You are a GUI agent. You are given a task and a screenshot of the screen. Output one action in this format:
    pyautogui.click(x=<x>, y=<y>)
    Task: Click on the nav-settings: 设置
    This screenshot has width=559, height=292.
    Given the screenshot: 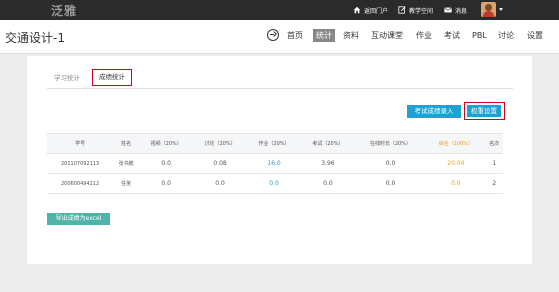 What is the action you would take?
    pyautogui.click(x=535, y=35)
    